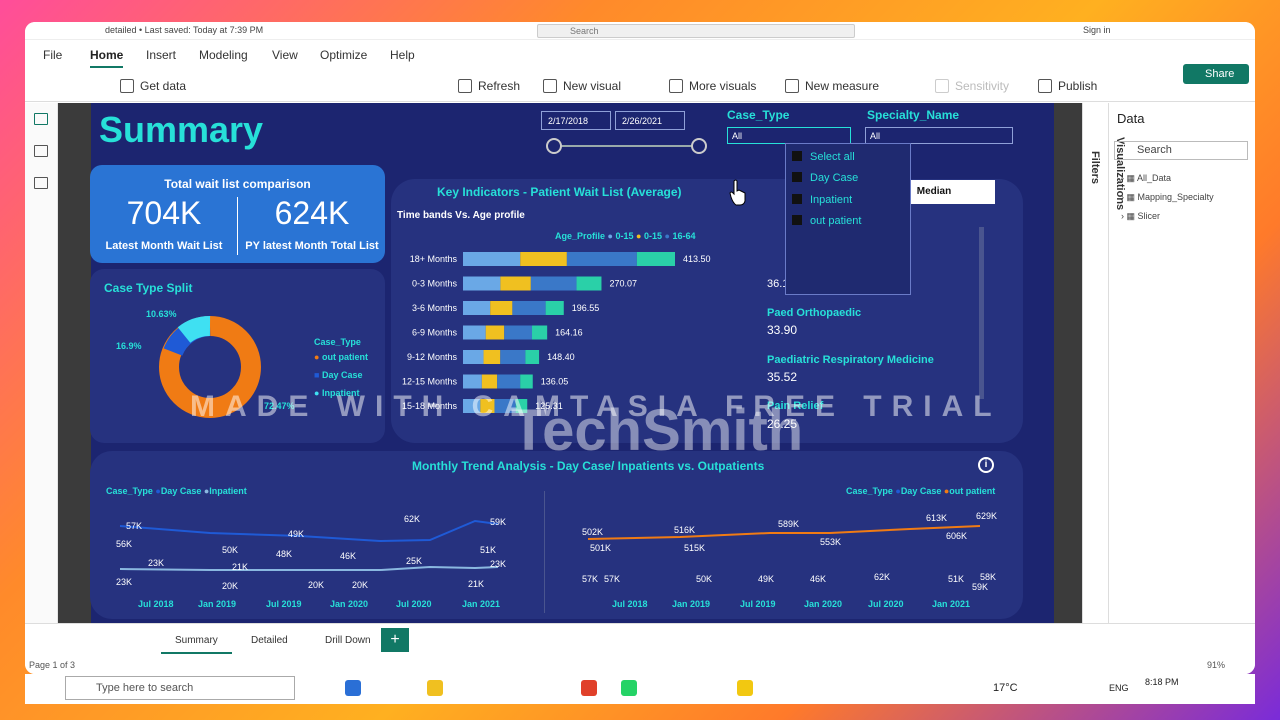 The width and height of the screenshot is (1280, 720). What do you see at coordinates (1078, 86) in the screenshot?
I see `publish-label: Publish` at bounding box center [1078, 86].